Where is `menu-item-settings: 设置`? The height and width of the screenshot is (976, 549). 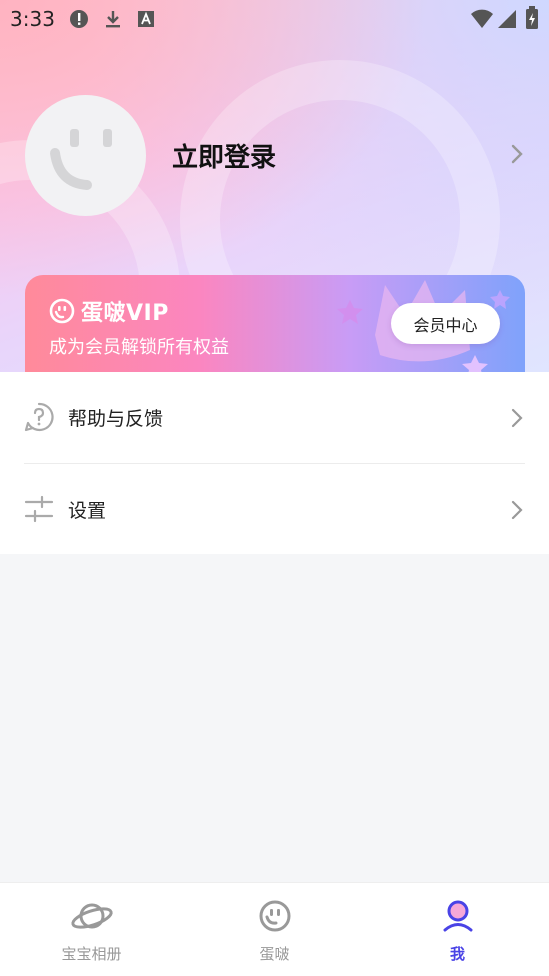
menu-item-settings: 设置 is located at coordinates (274, 509).